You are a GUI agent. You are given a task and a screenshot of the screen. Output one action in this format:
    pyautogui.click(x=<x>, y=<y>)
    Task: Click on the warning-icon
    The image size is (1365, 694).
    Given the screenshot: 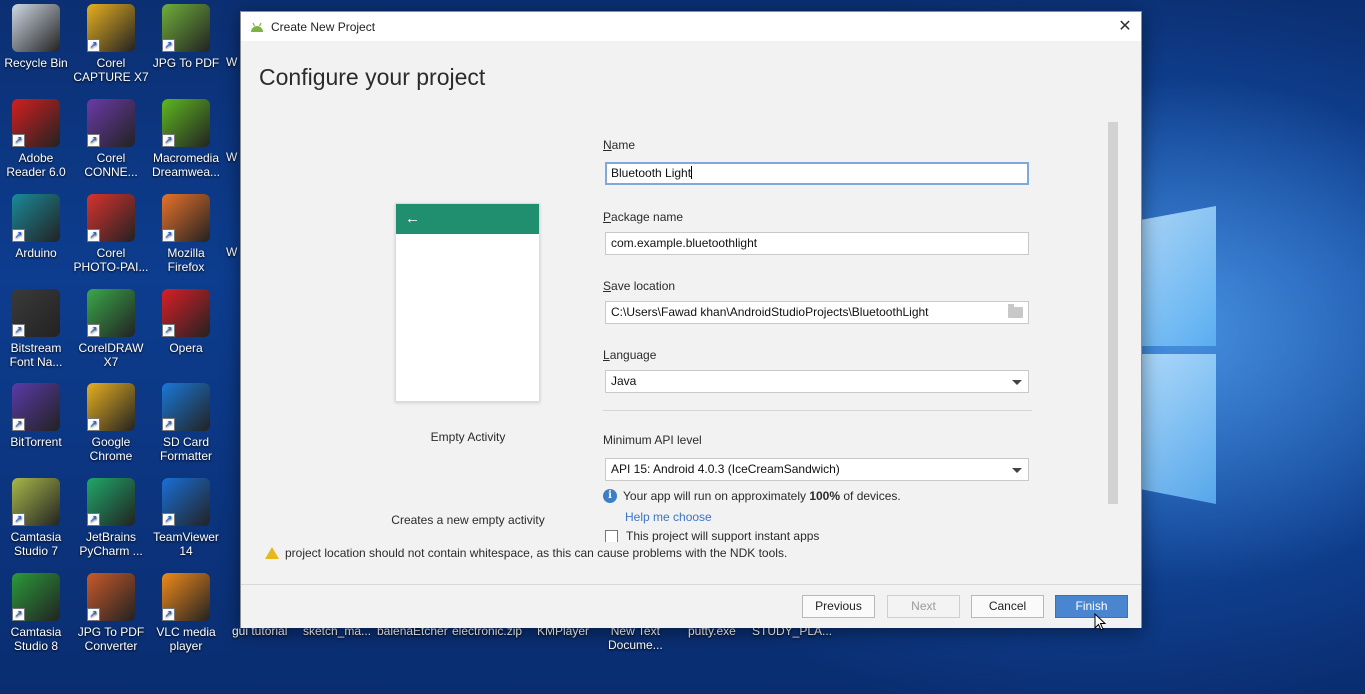 What is the action you would take?
    pyautogui.click(x=272, y=553)
    